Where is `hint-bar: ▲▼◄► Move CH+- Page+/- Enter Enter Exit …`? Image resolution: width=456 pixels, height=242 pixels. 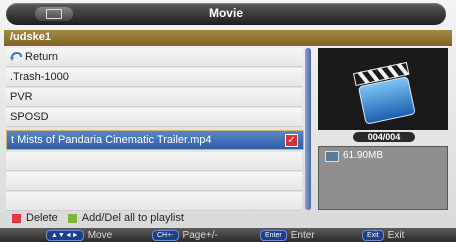
hint-bar: ▲▼◄► Move CH+- Page+/- Enter Enter Exit … is located at coordinates (228, 235).